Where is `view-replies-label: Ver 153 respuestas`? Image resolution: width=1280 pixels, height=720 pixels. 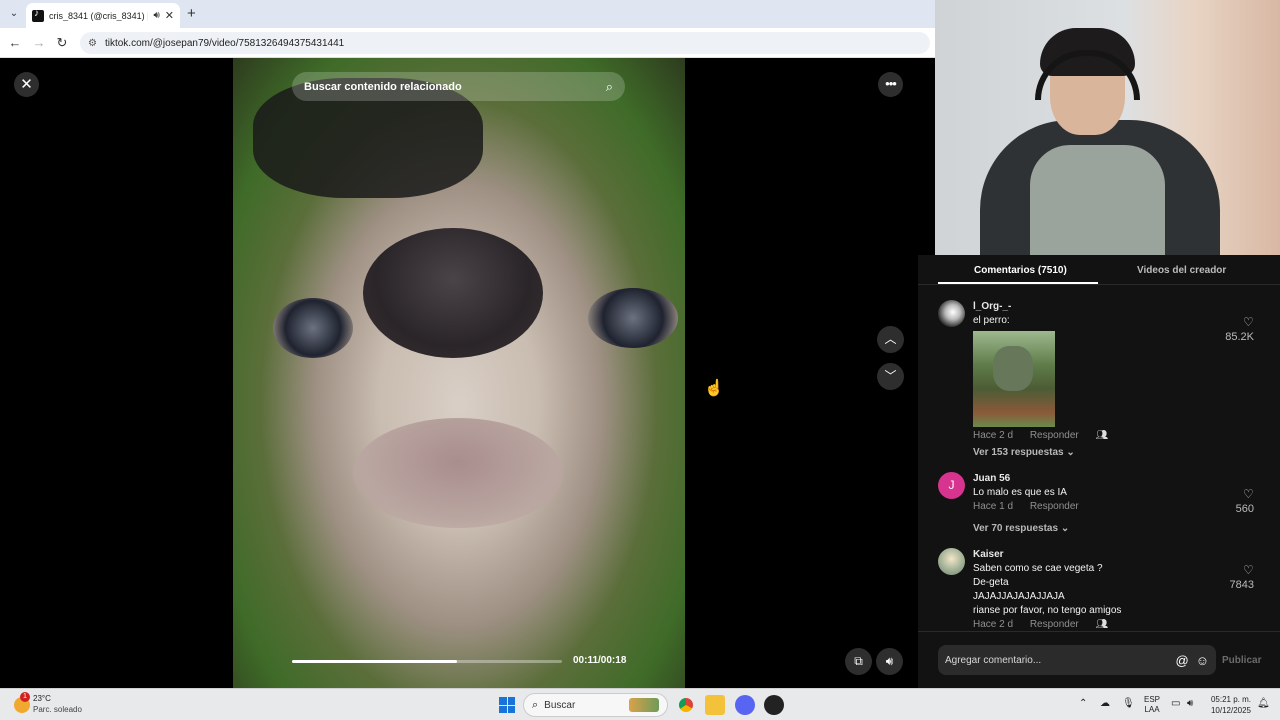
view-replies-label: Ver 153 respuestas is located at coordinates (1018, 452).